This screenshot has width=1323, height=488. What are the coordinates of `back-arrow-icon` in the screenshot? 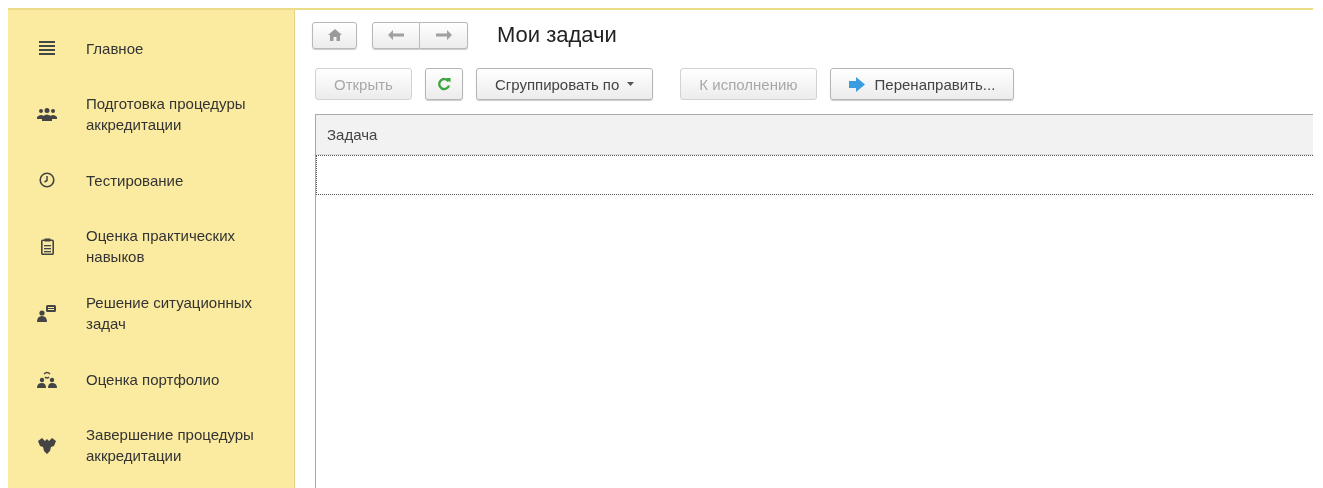 It's located at (396, 35).